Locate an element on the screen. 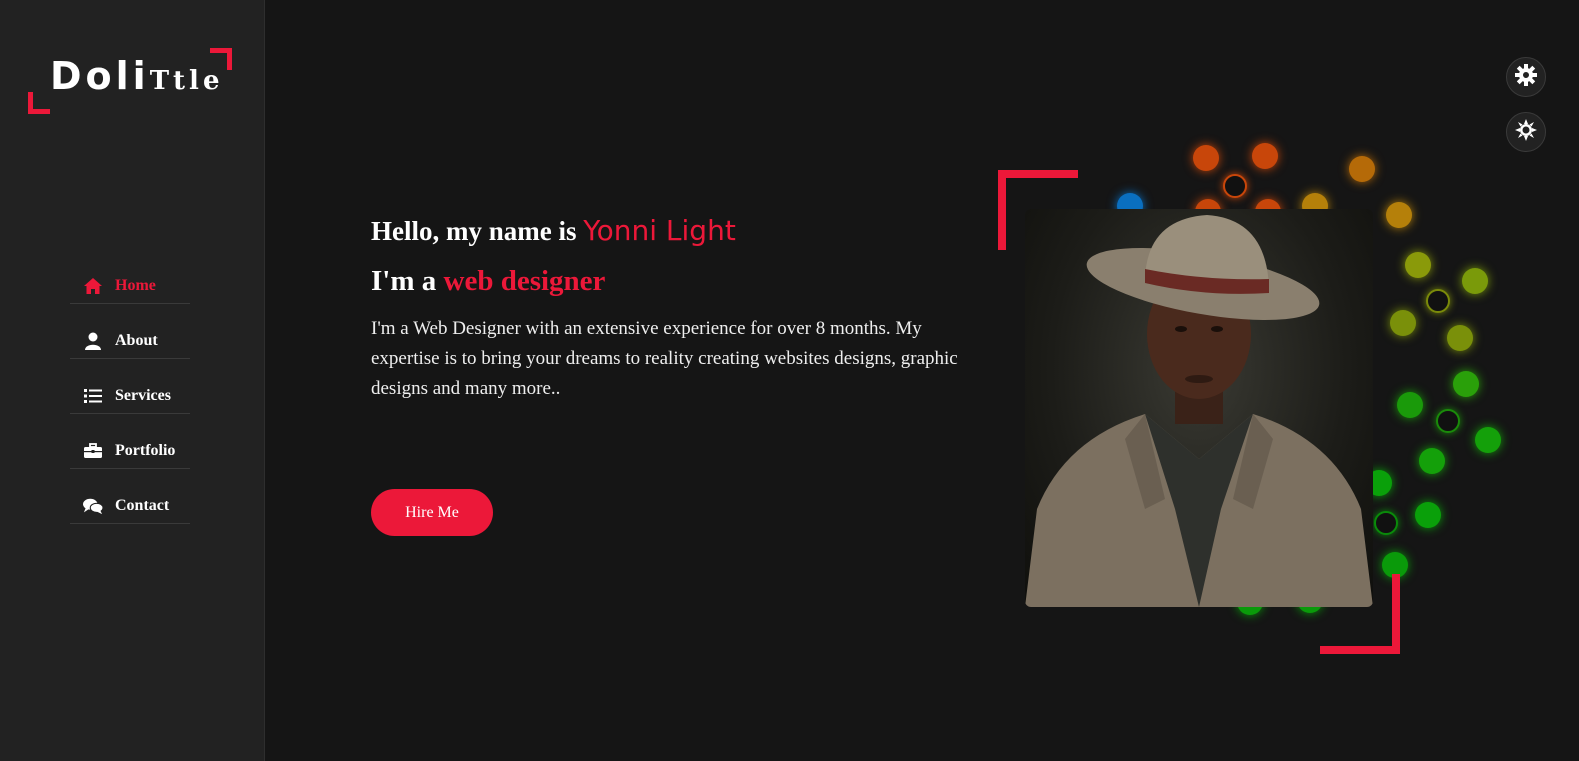 This screenshot has height=761, width=1579. role-prefix: I'm a is located at coordinates (407, 281).